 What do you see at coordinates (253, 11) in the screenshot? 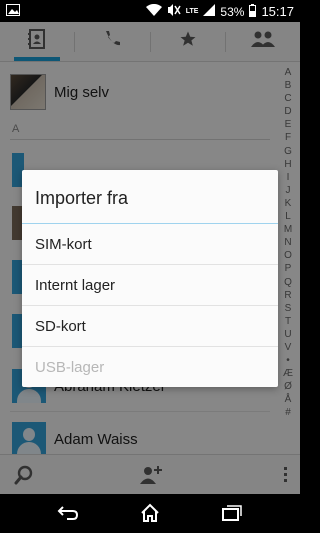
I see `battery-icon` at bounding box center [253, 11].